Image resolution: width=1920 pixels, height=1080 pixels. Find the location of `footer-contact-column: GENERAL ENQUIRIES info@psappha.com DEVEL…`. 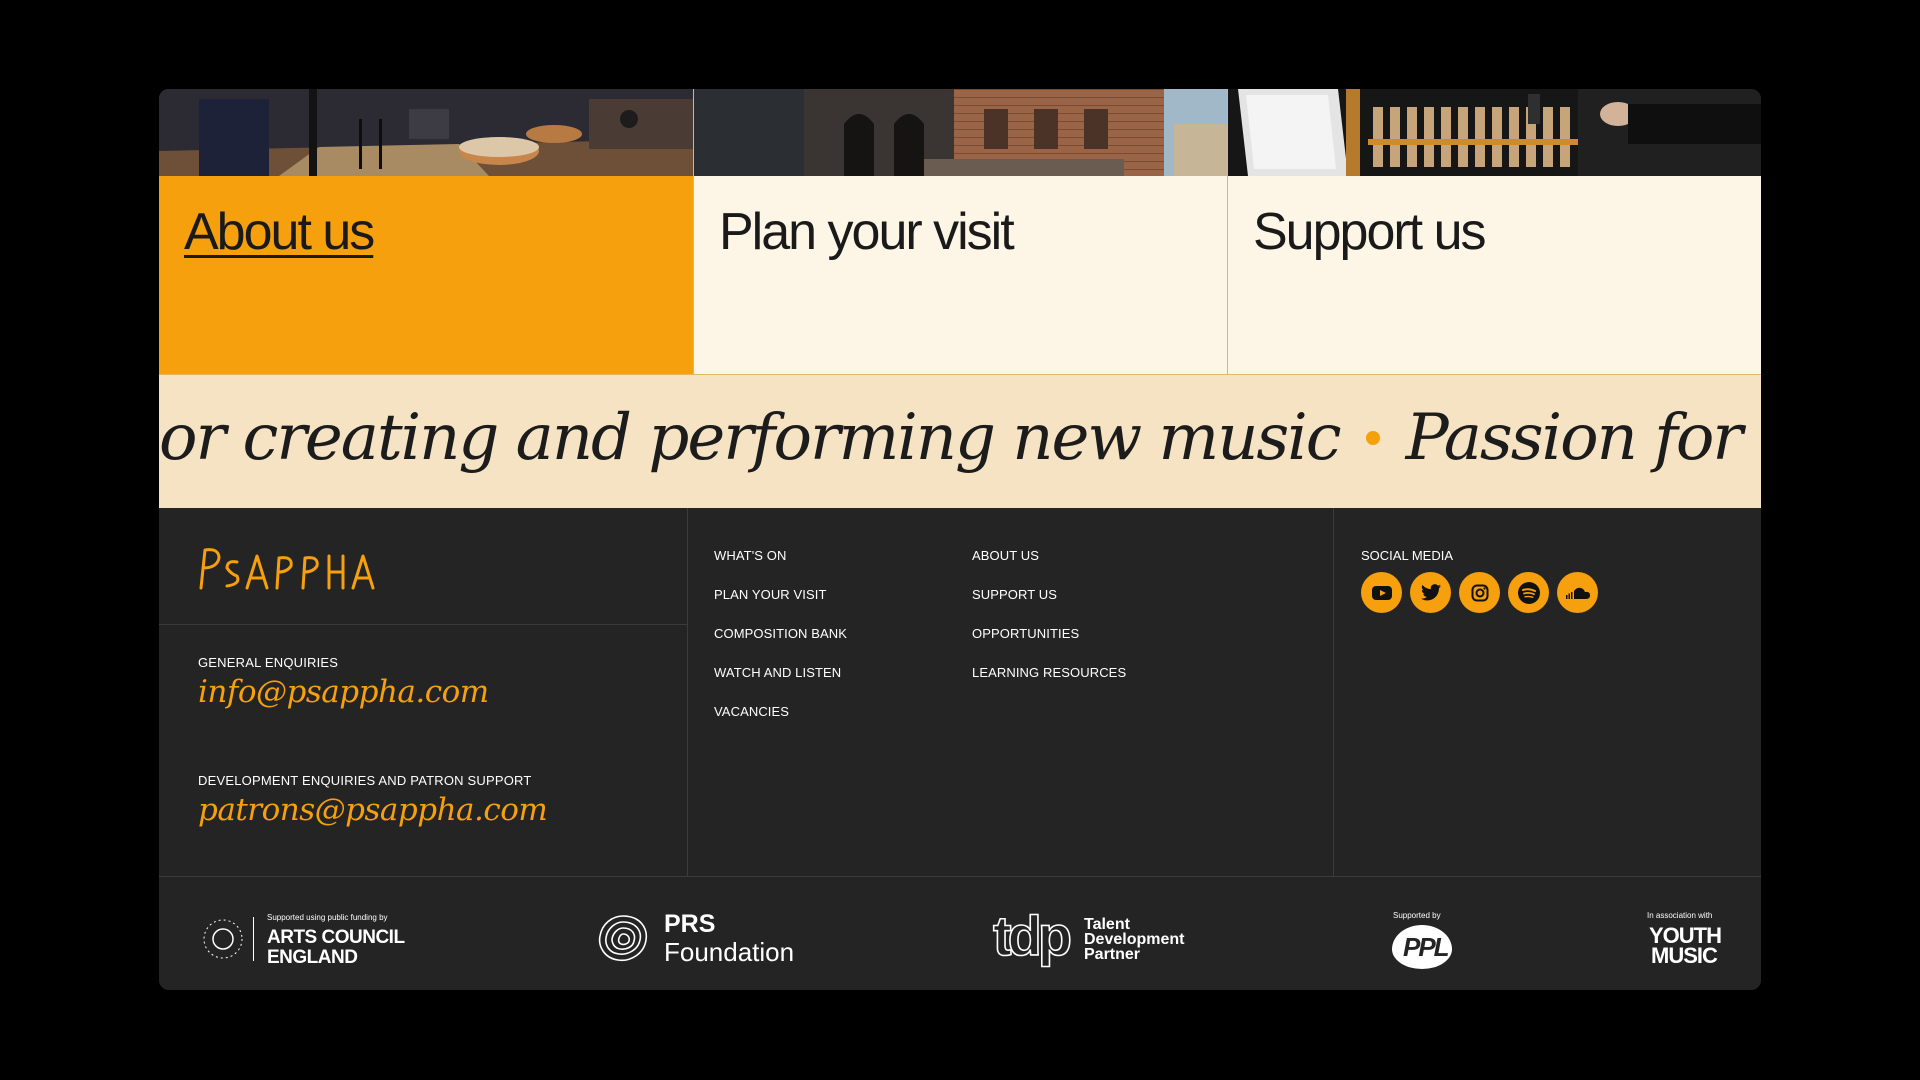

footer-contact-column: GENERAL ENQUIRIES info@psappha.com DEVEL… is located at coordinates (423, 692).